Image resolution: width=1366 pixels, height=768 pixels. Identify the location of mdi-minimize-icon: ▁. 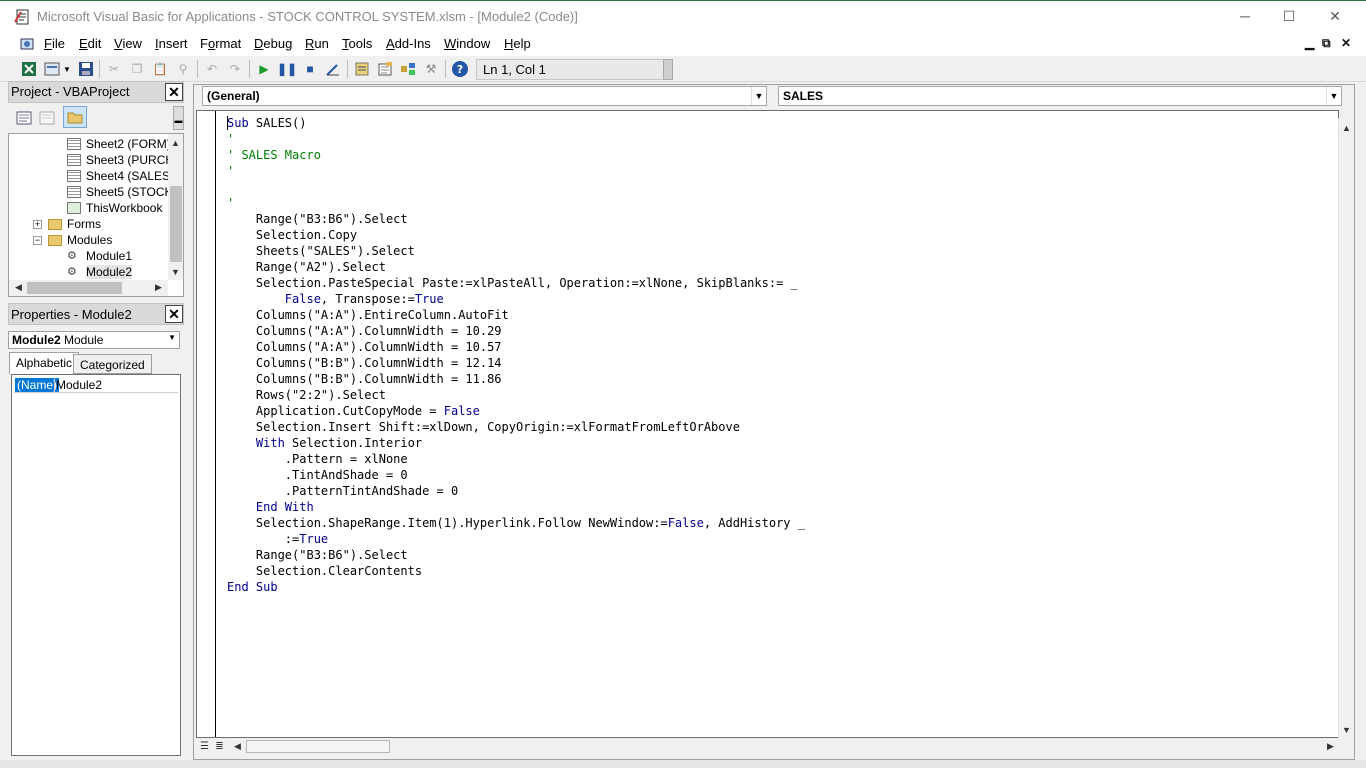
(1309, 43).